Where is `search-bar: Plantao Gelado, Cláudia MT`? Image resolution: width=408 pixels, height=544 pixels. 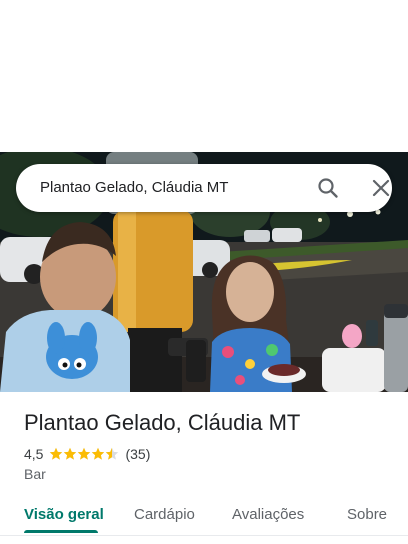 search-bar: Plantao Gelado, Cláudia MT is located at coordinates (204, 188).